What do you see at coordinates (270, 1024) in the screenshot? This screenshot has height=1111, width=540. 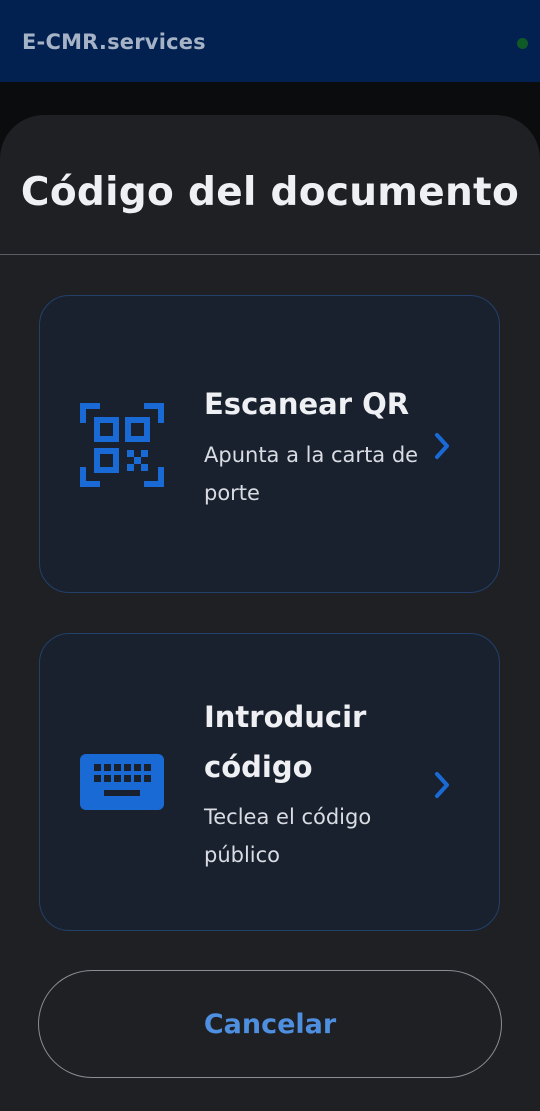 I see `cancel-button: Cancelar` at bounding box center [270, 1024].